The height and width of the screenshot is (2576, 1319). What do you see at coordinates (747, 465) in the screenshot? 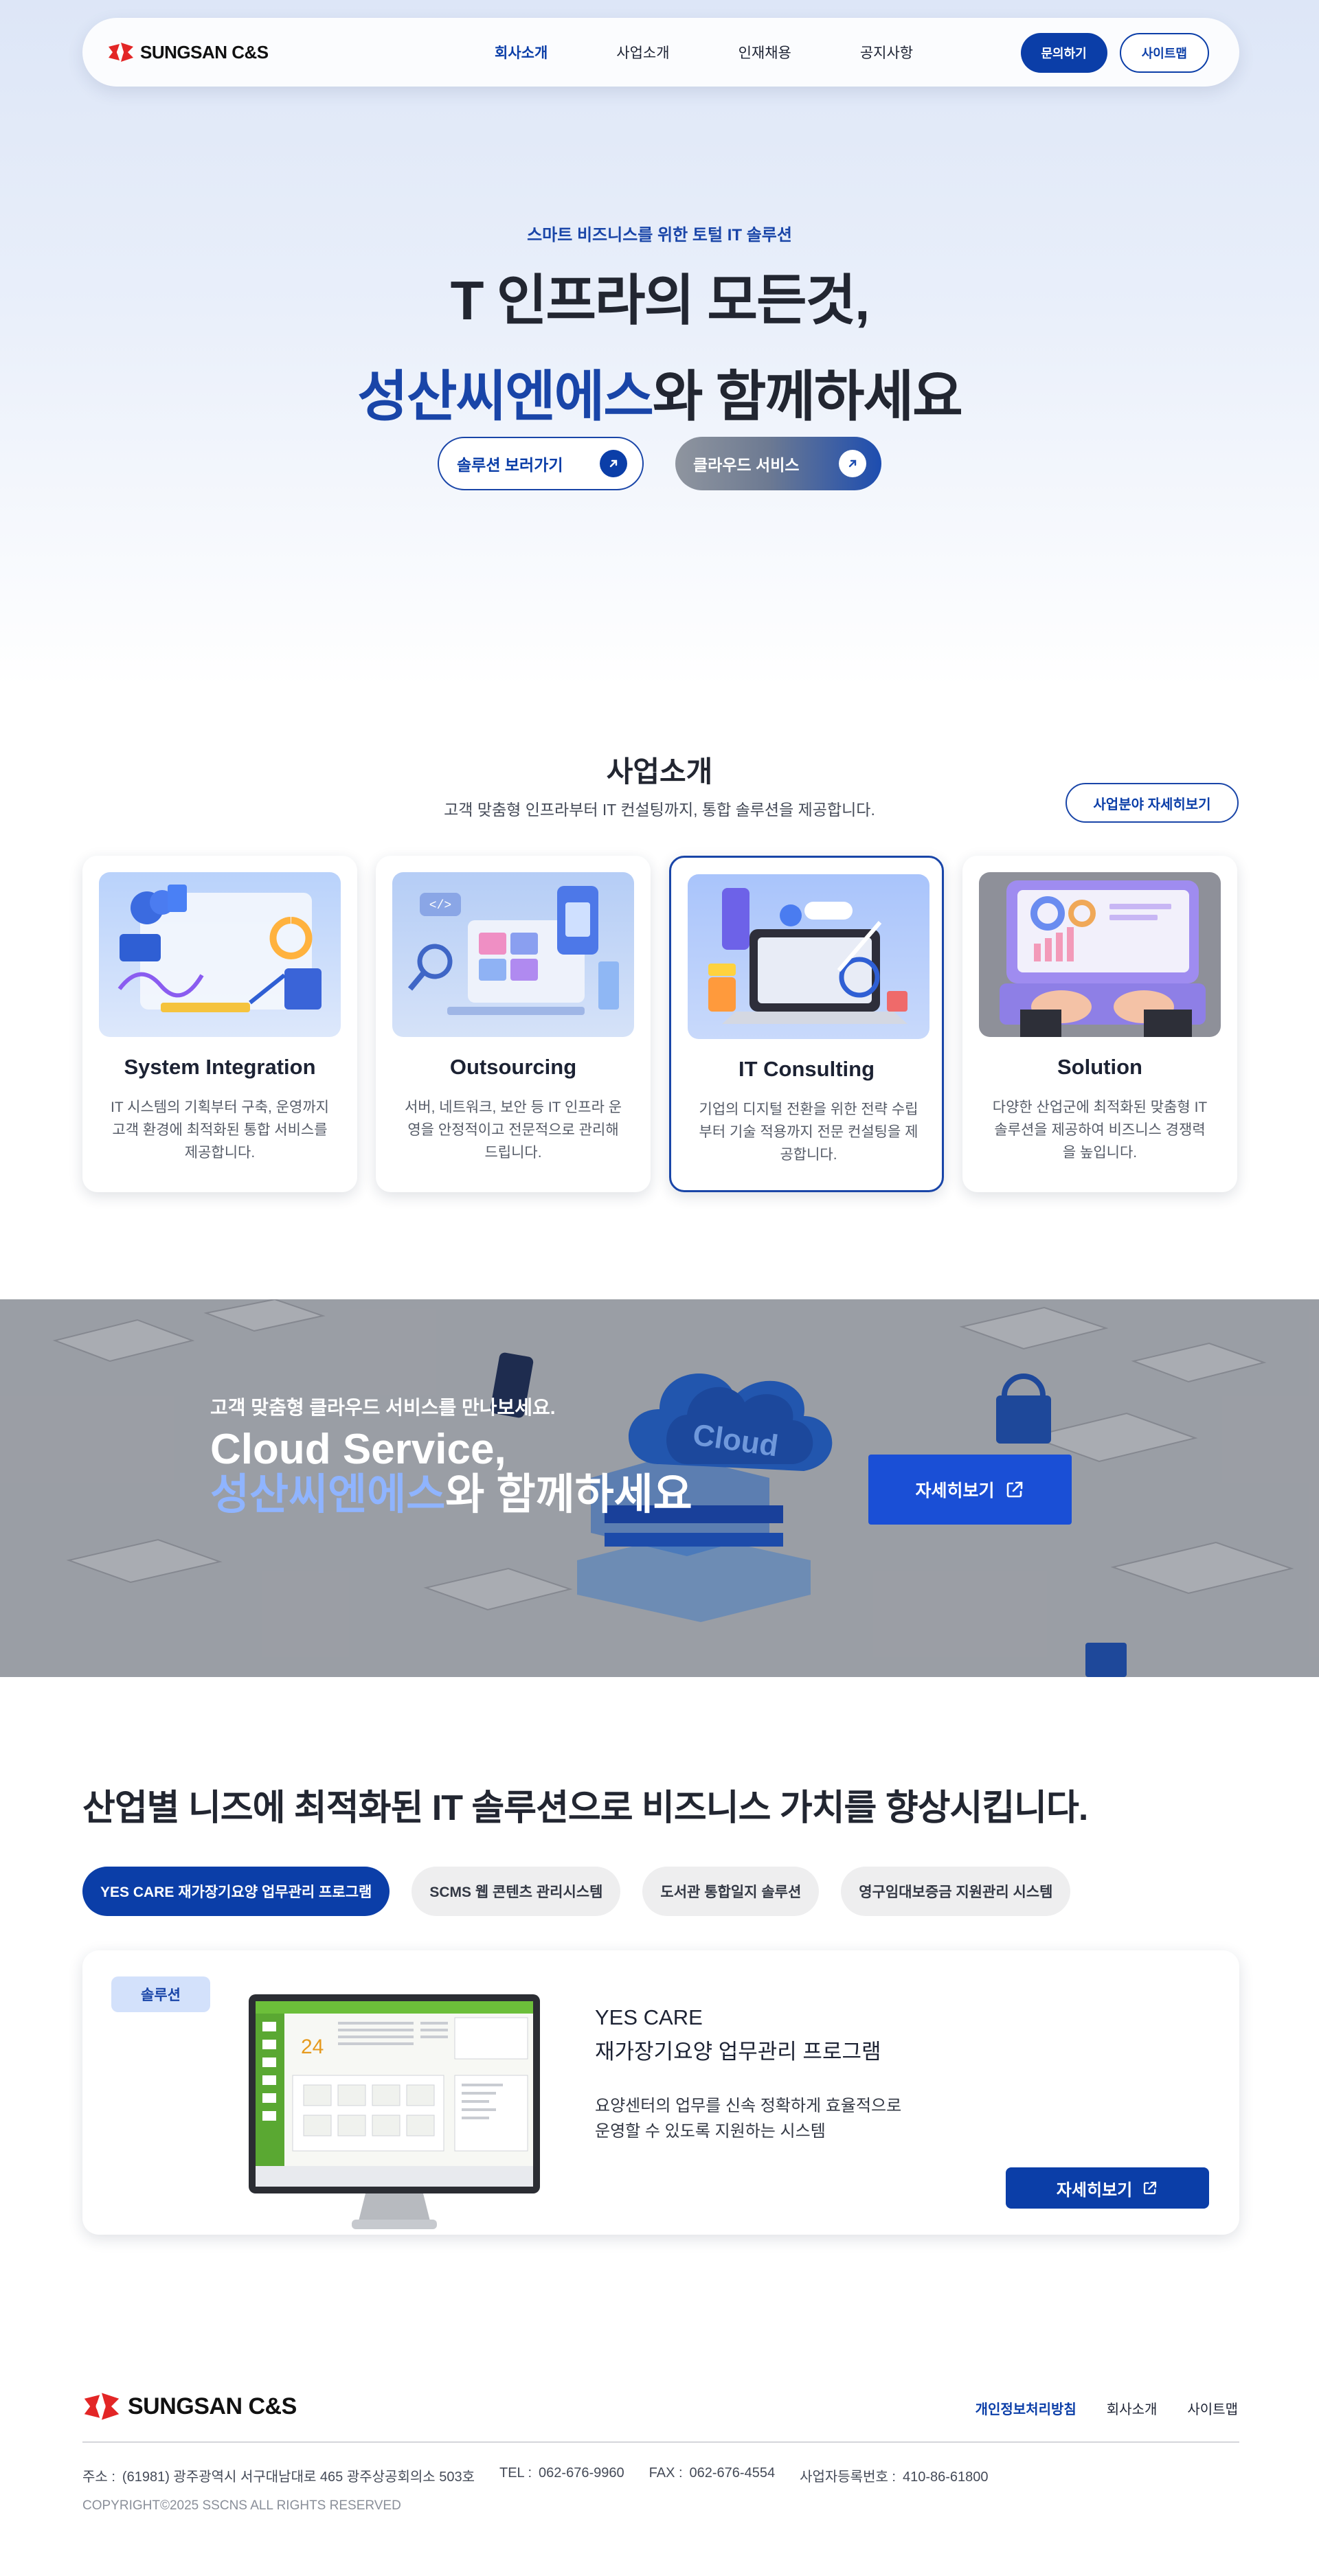
I see `cloud-service-button-label: 클라우드 서비스` at bounding box center [747, 465].